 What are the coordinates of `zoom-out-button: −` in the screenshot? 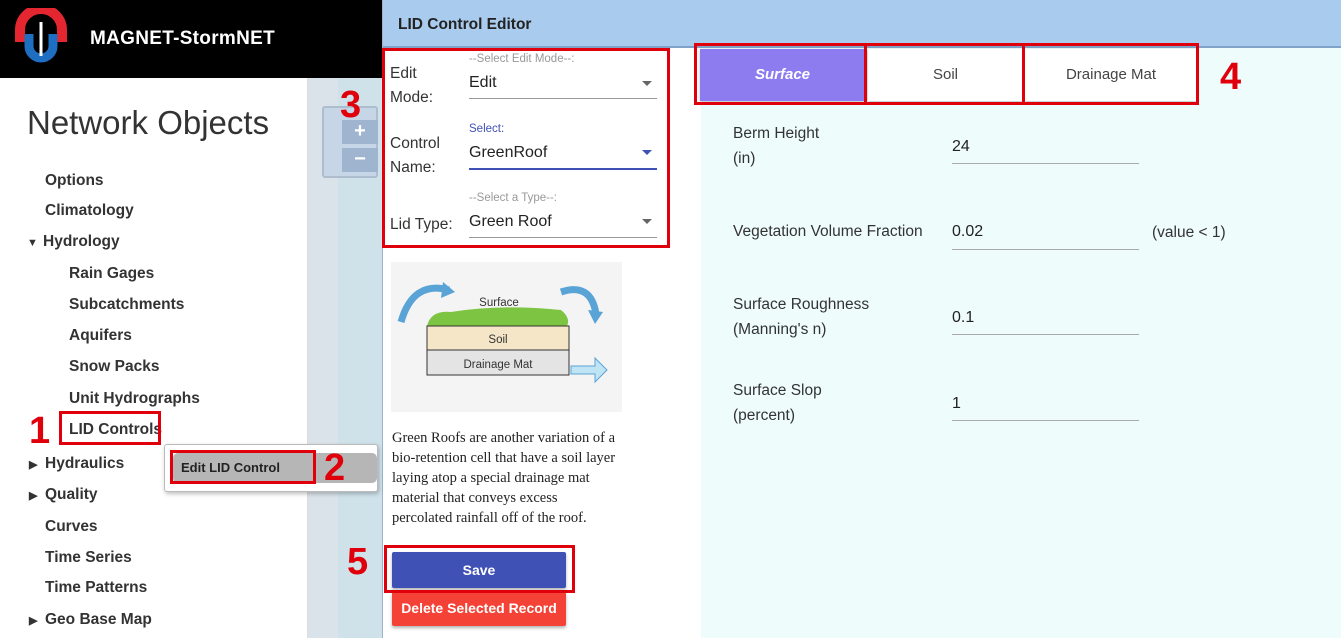 It's located at (360, 160).